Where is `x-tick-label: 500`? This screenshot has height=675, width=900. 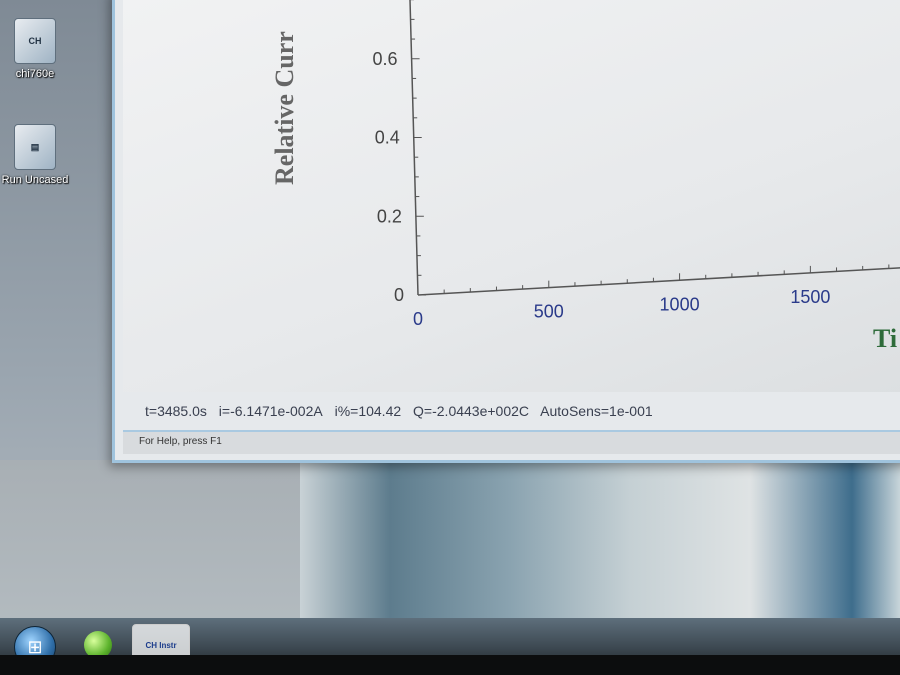
x-tick-label: 500 is located at coordinates (549, 312).